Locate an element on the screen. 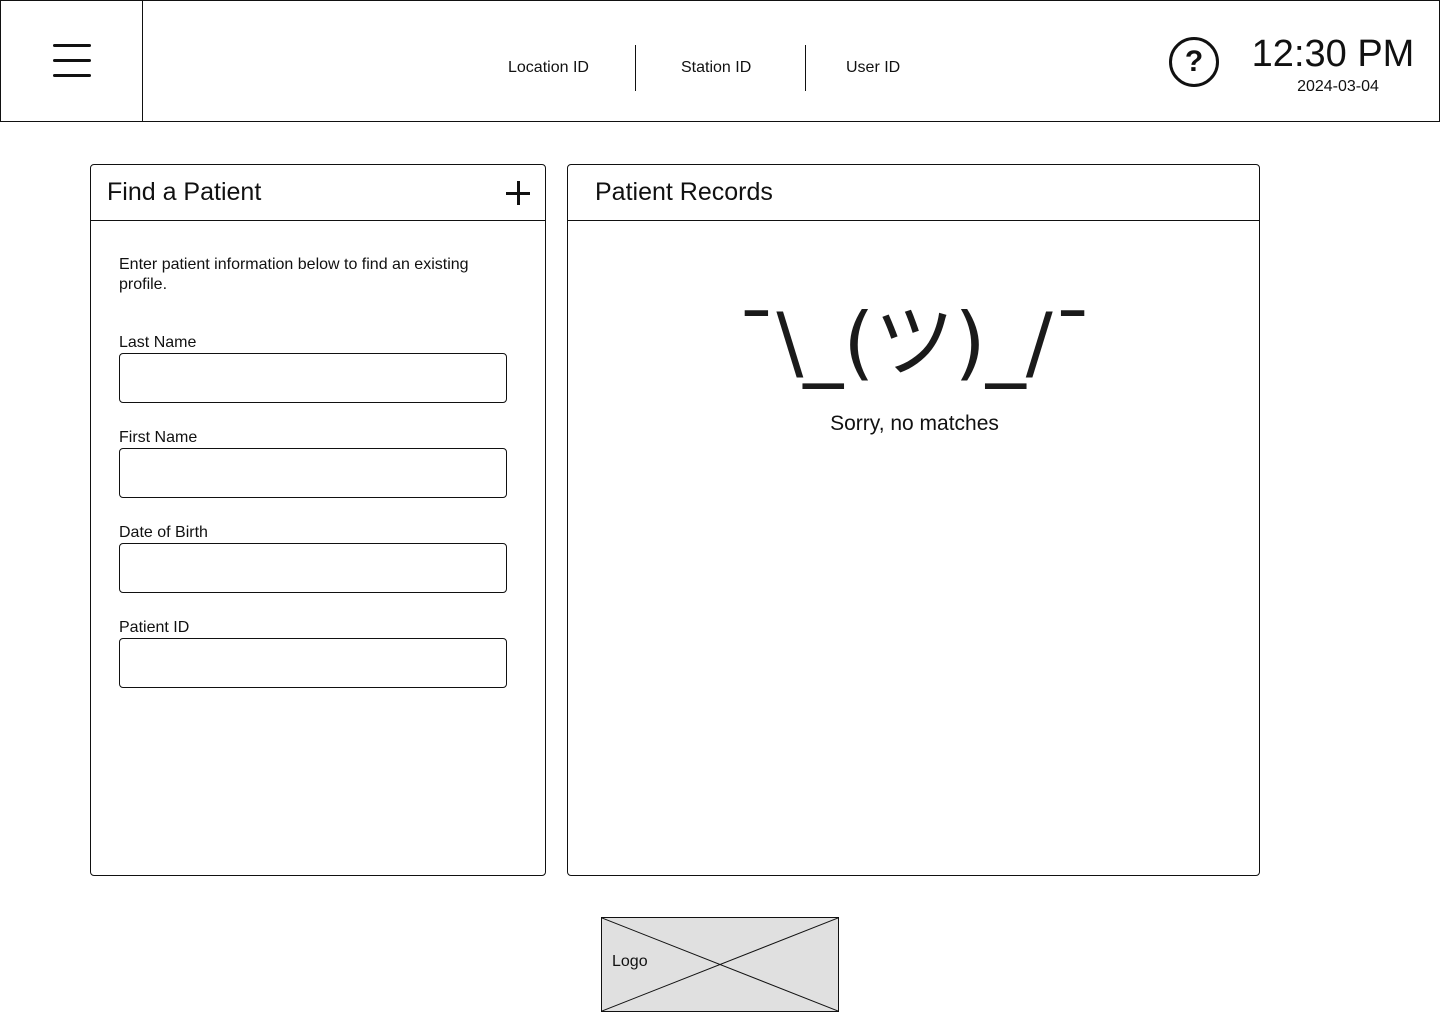  panel-header: Patient Records is located at coordinates (913, 193).